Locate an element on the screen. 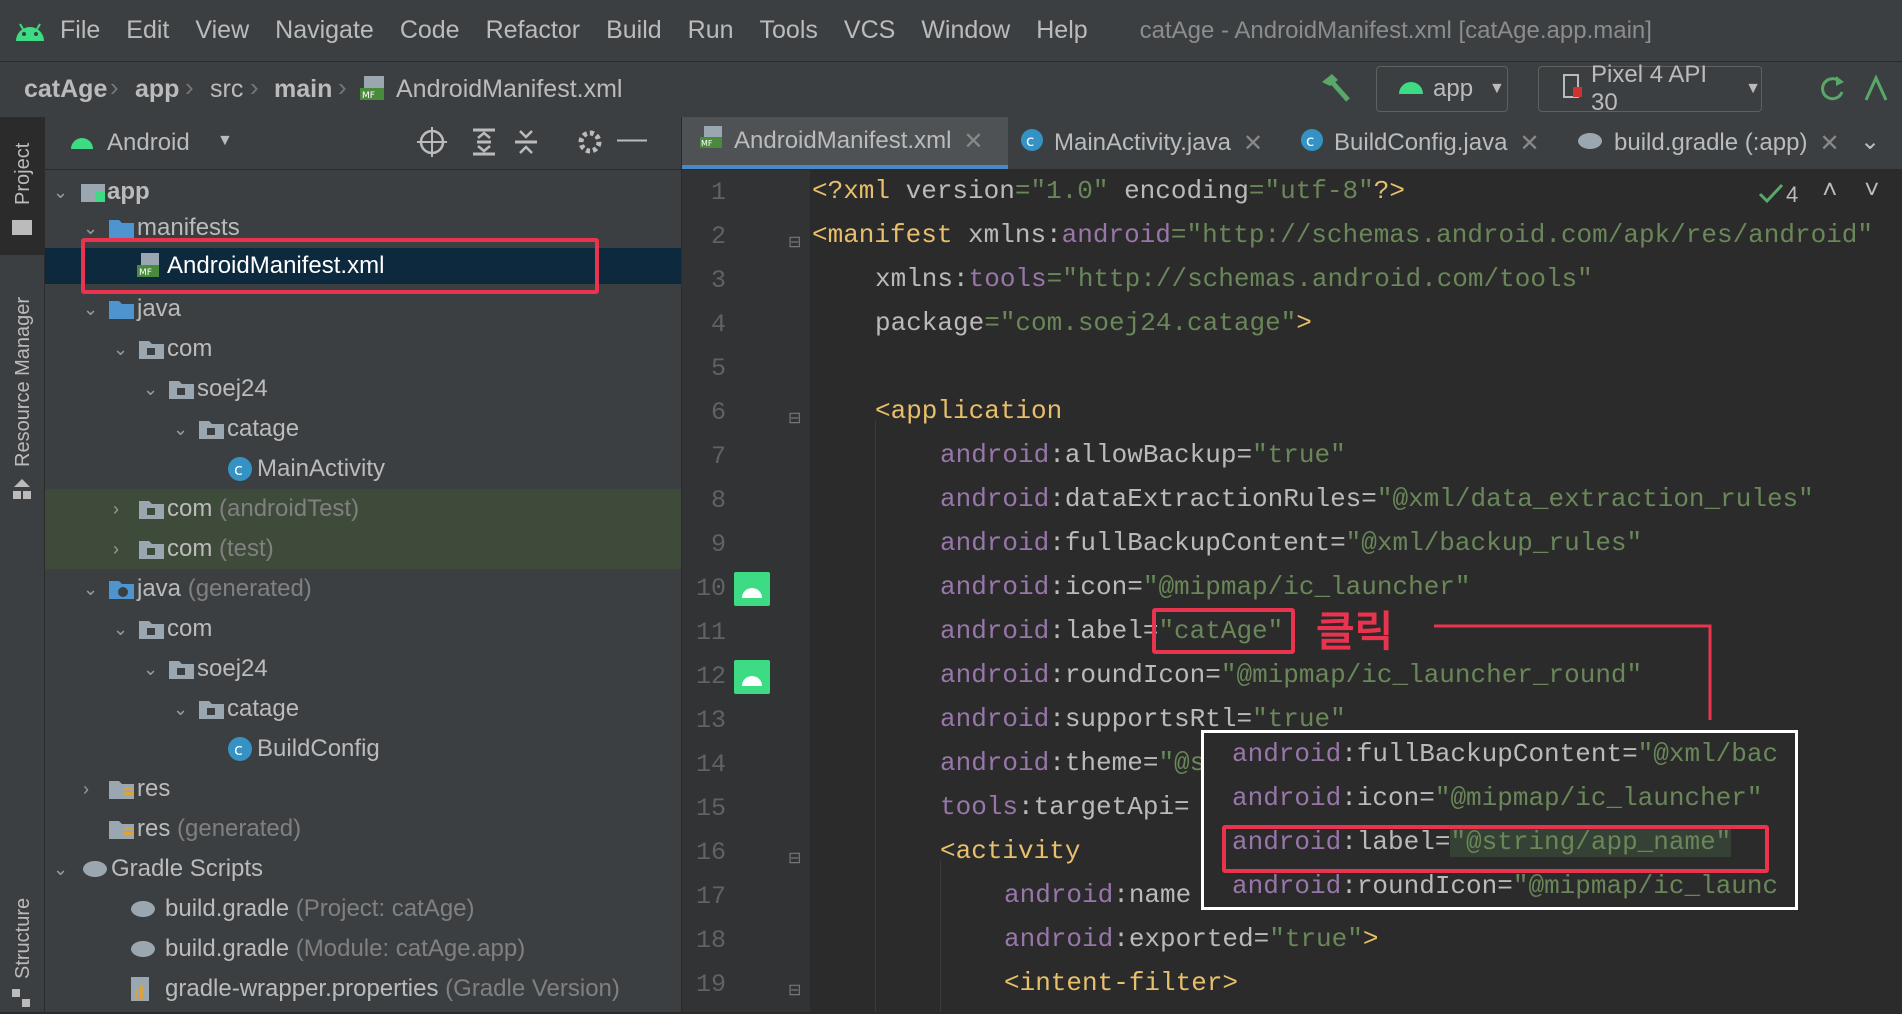  tree-item-soej24-generated: ⌄ soej24 is located at coordinates (363, 669).